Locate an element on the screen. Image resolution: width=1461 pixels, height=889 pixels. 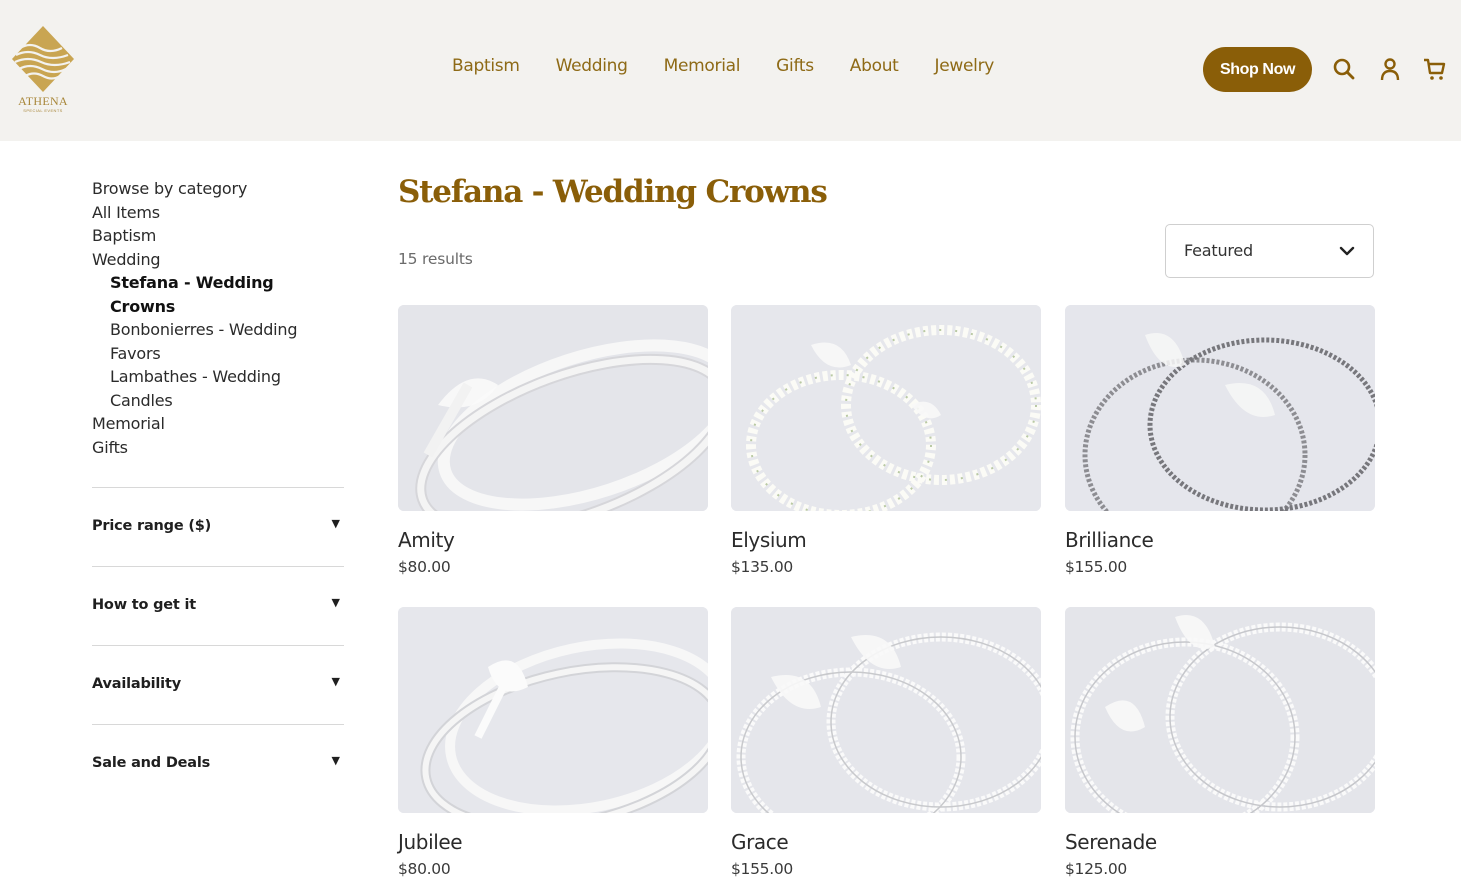
product-card: Amity $80.00 is located at coordinates (553, 441).